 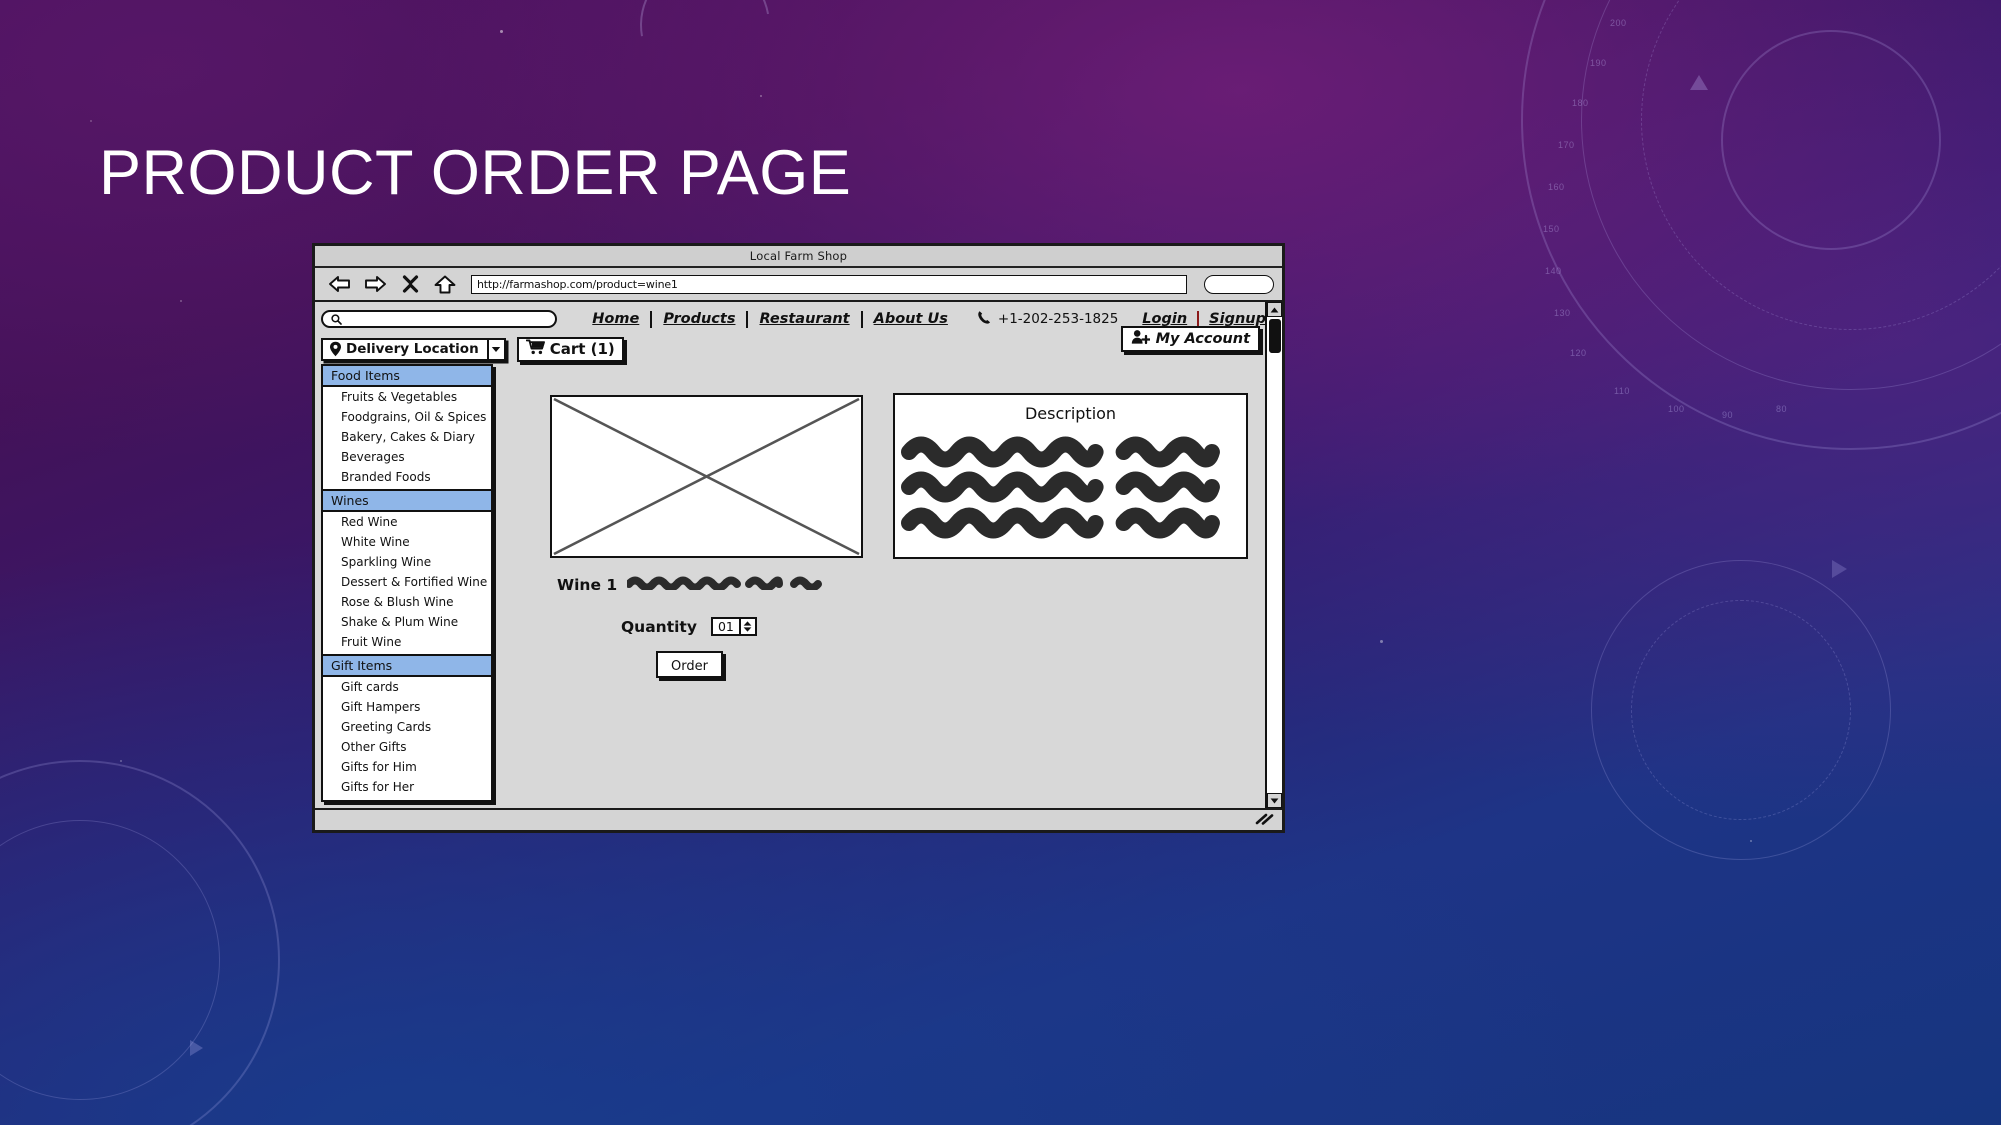 I want to click on sidebar-item-other-gifts: Other Gifts, so click(x=407, y=747).